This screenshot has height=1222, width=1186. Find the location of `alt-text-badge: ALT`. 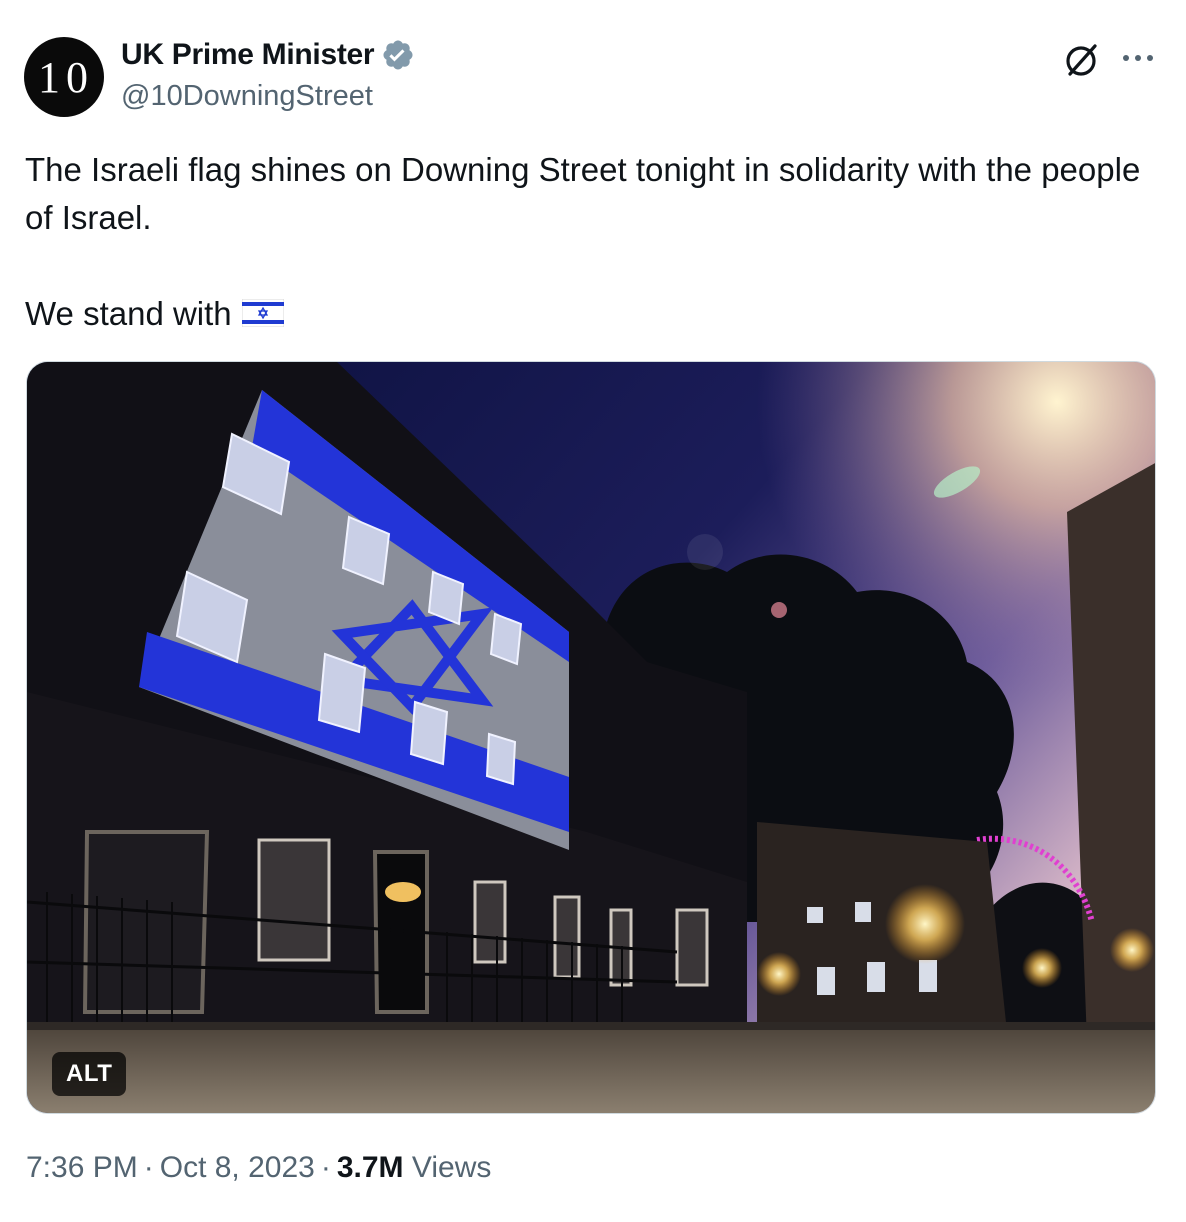

alt-text-badge: ALT is located at coordinates (89, 1074).